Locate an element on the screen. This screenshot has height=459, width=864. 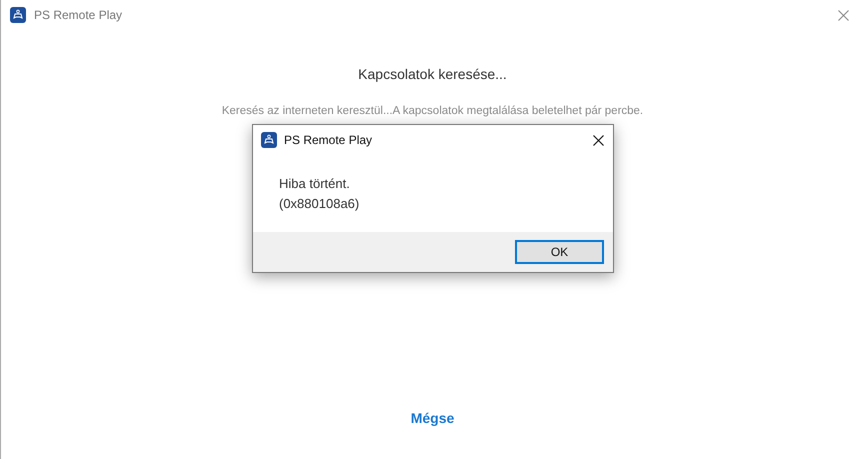
error-code: (0x880108a6) is located at coordinates (319, 204).